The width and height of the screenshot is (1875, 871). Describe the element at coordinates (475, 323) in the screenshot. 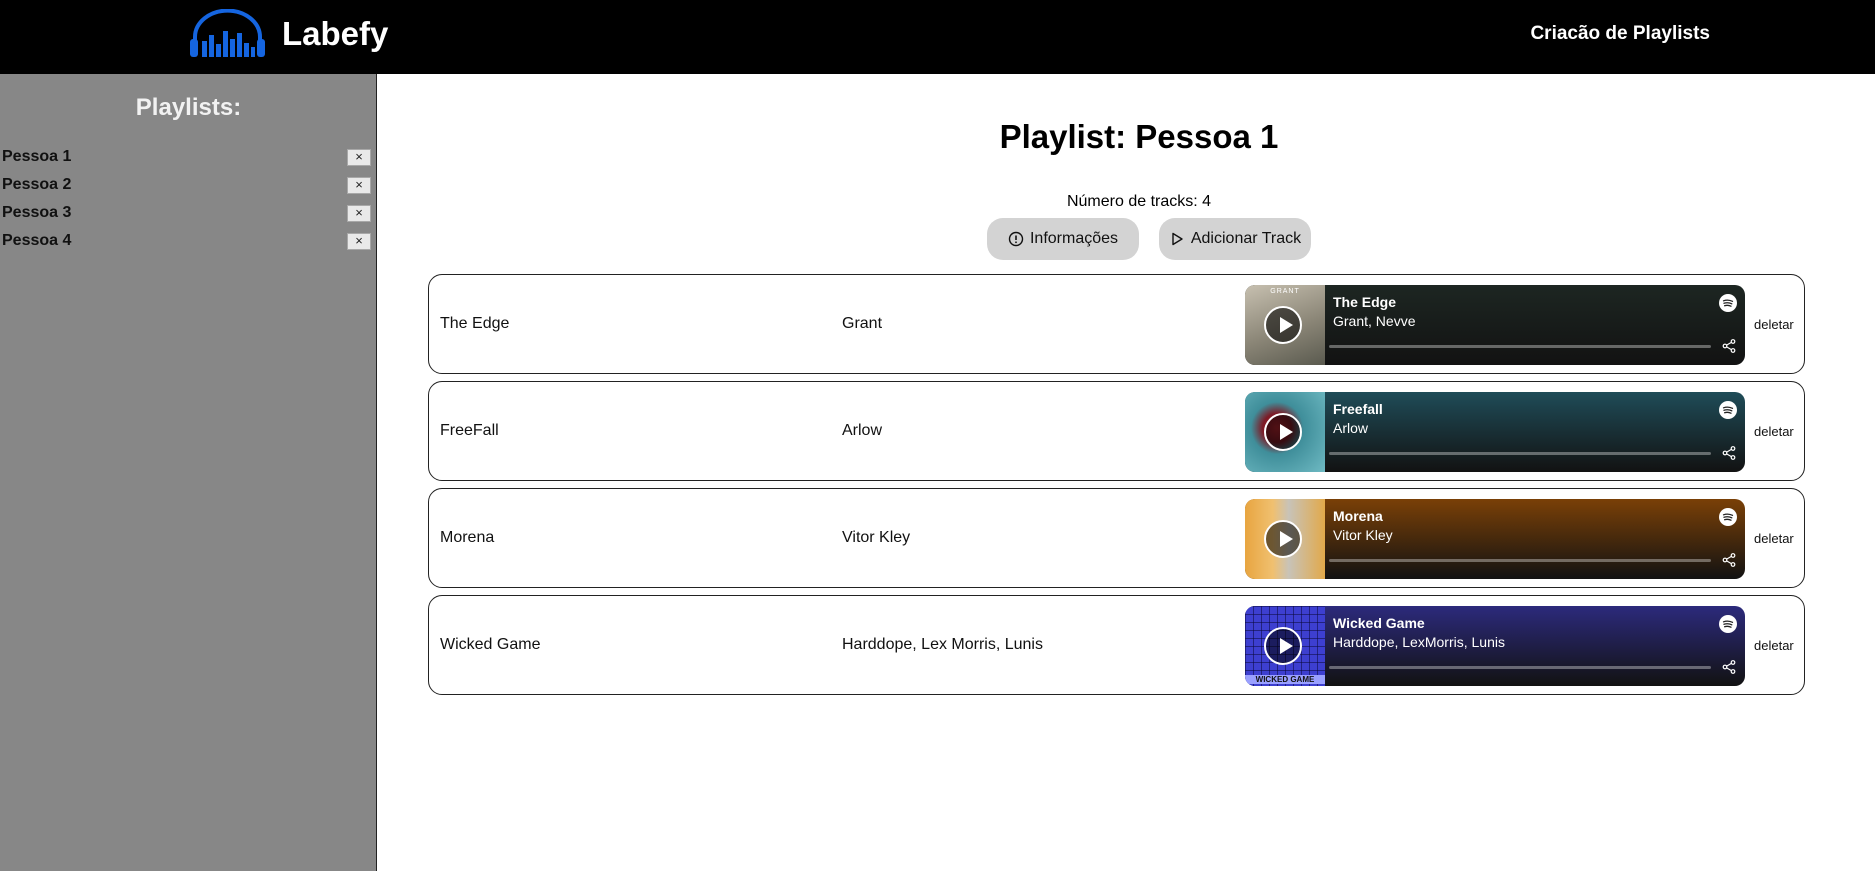

I see `track-name: The Edge` at that location.